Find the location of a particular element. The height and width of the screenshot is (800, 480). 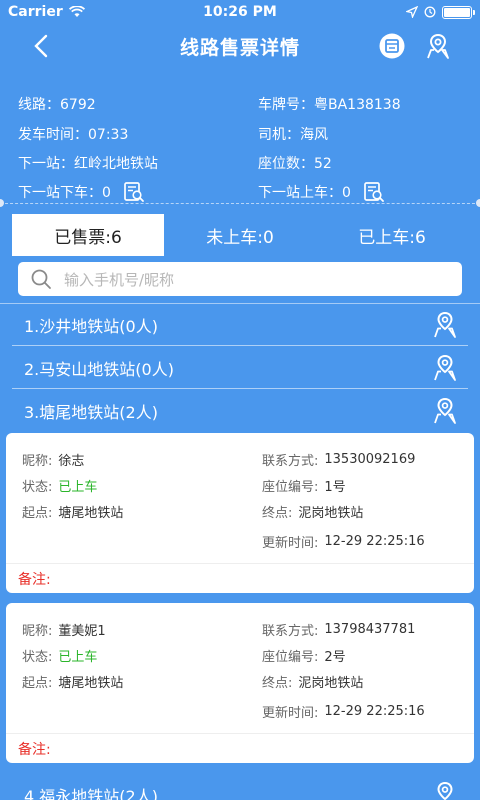

contact-value: 13530092169 is located at coordinates (369, 459).